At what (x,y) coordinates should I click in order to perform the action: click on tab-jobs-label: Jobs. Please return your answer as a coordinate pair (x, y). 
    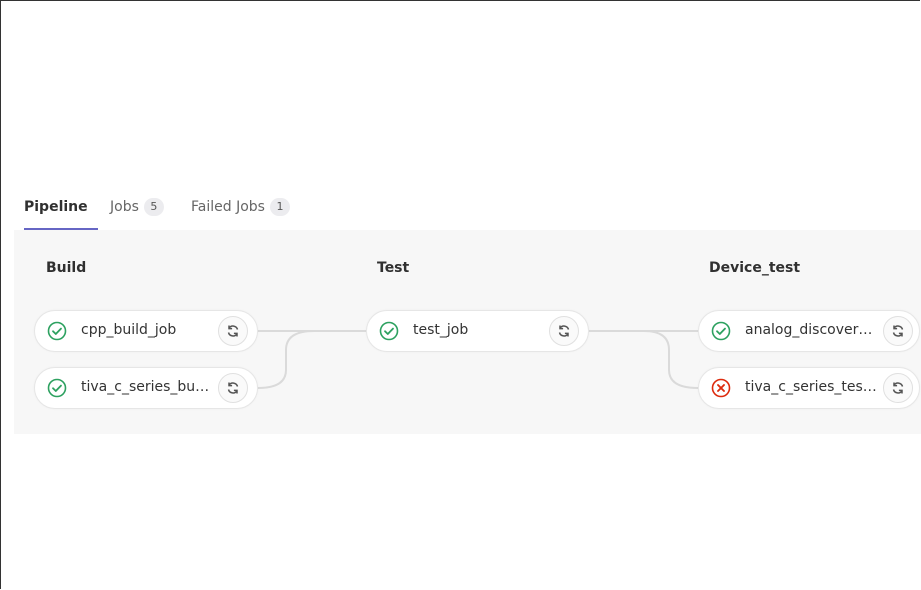
    Looking at the image, I should click on (124, 206).